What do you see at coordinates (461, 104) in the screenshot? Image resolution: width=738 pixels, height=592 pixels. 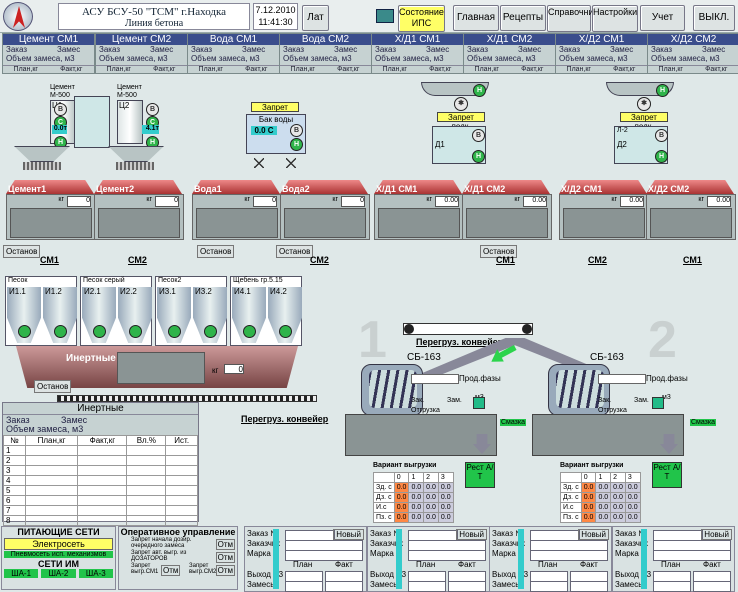 I see `d1-fan-icon: ✱` at bounding box center [461, 104].